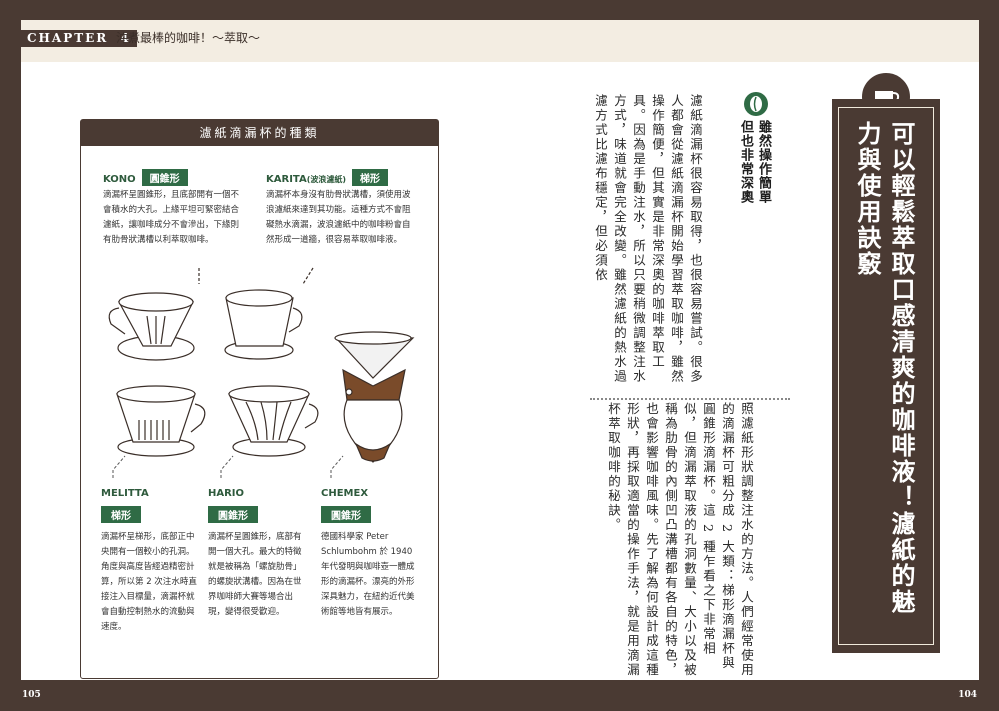  I want to click on dripper-illustrations, so click(261, 373).